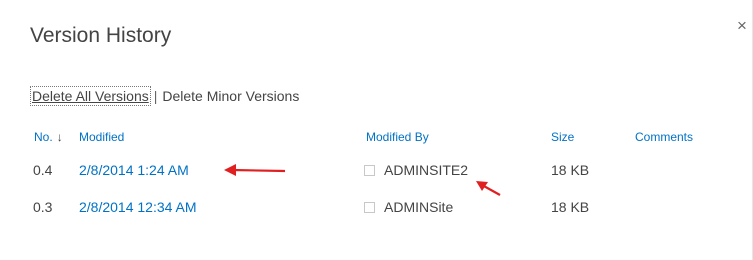 Image resolution: width=753 pixels, height=260 pixels. I want to click on column-header-modified: Modified, so click(101, 137).